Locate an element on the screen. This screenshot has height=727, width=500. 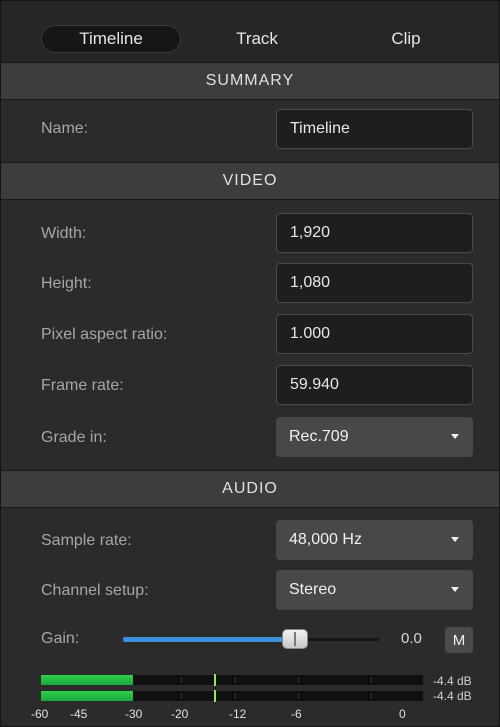
tab-track: Track is located at coordinates (257, 39).